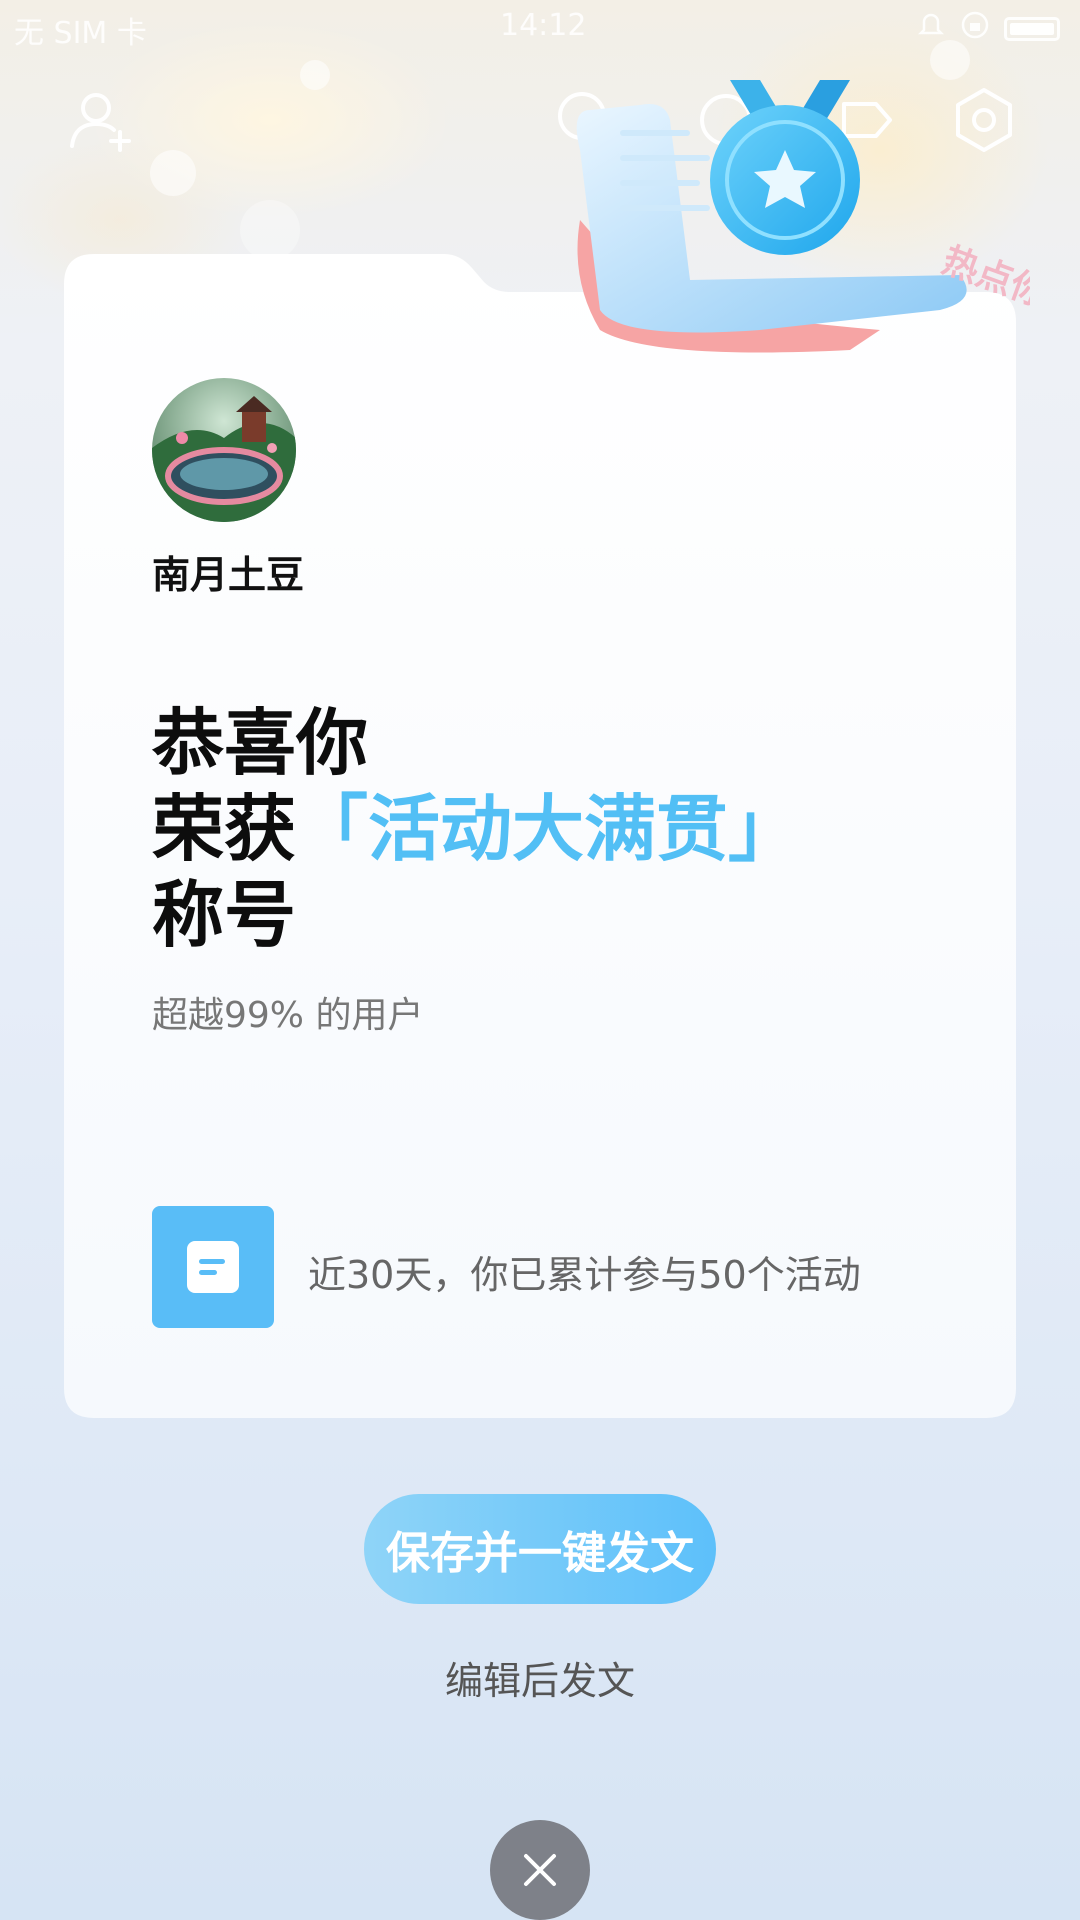  I want to click on avatar, so click(224, 450).